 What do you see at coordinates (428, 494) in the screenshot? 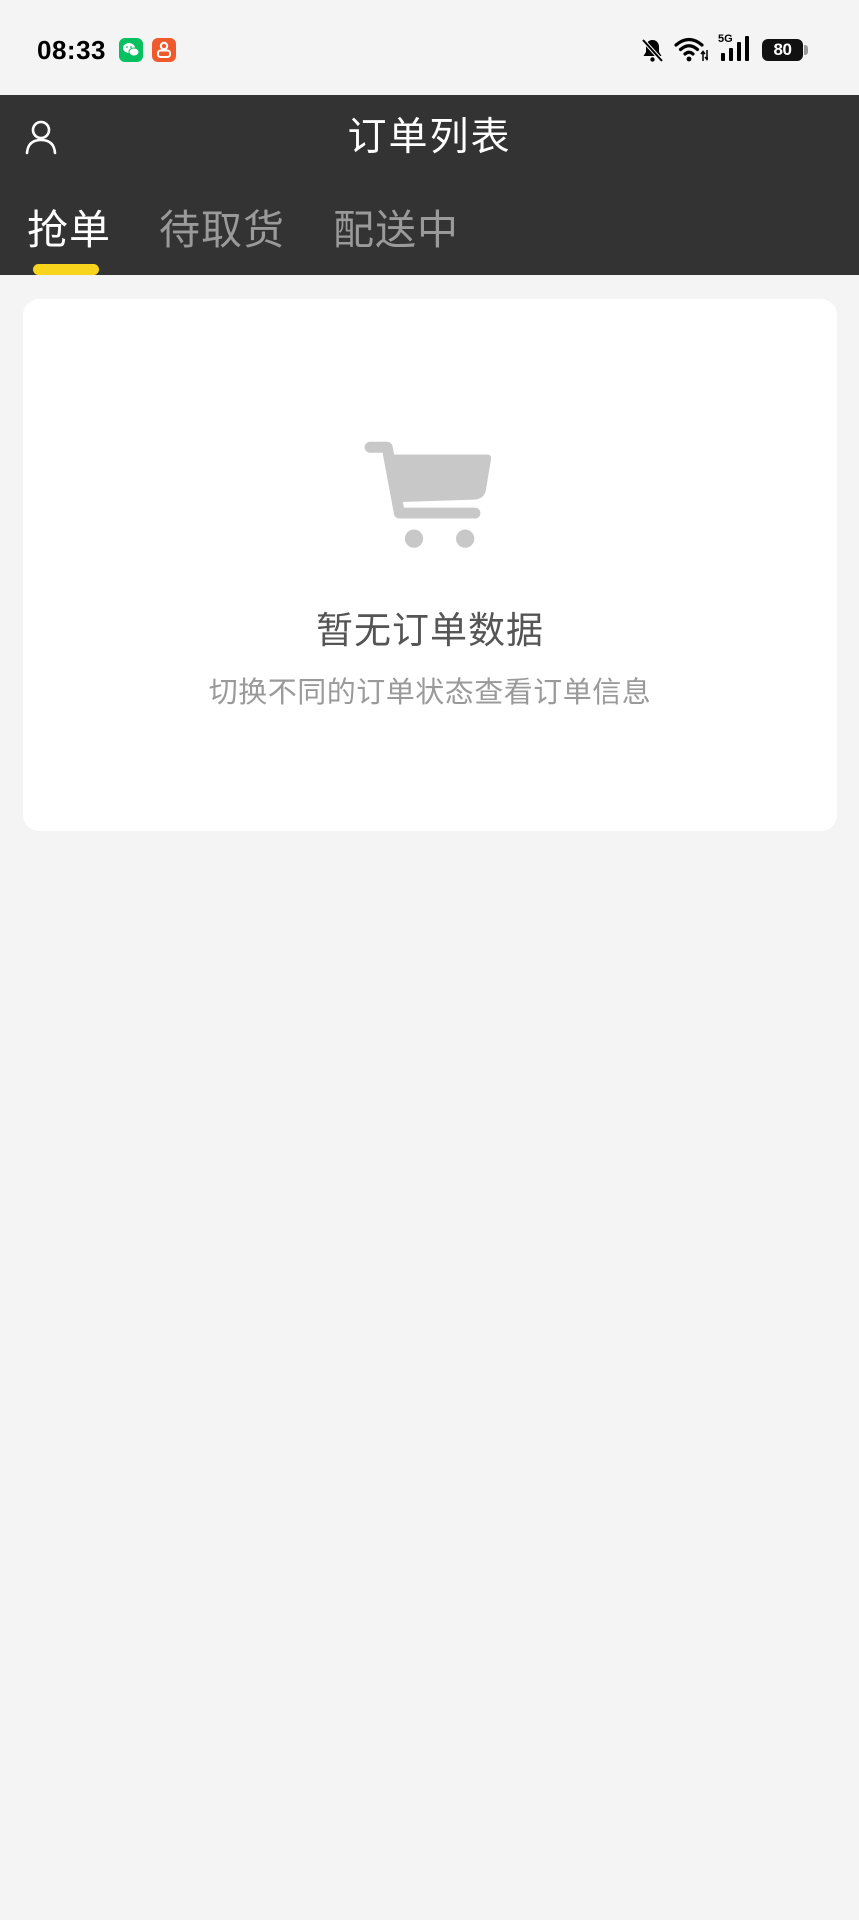
I see `cart-icon` at bounding box center [428, 494].